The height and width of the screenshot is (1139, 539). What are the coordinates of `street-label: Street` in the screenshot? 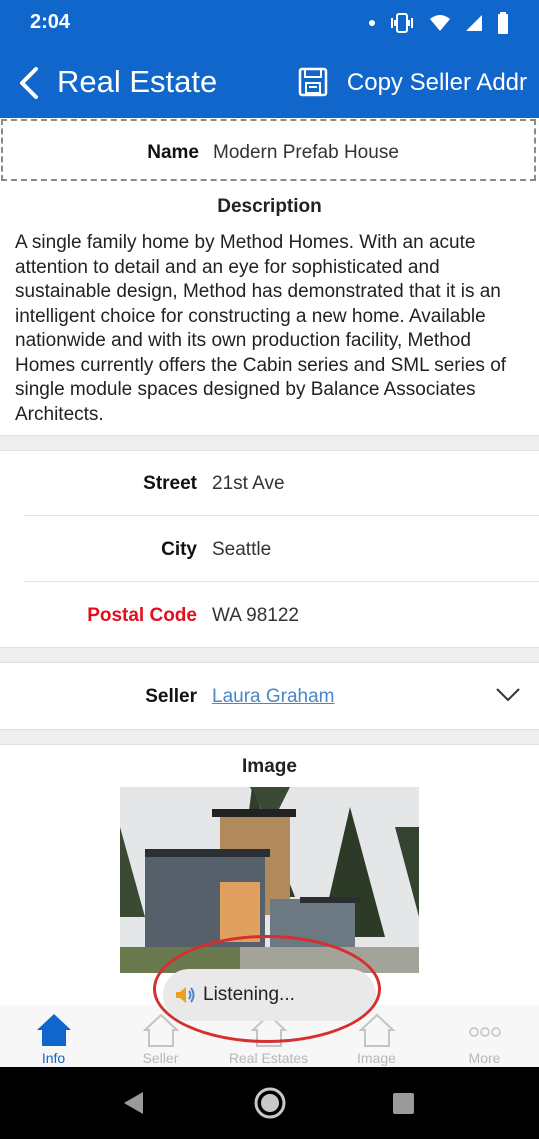 It's located at (170, 483).